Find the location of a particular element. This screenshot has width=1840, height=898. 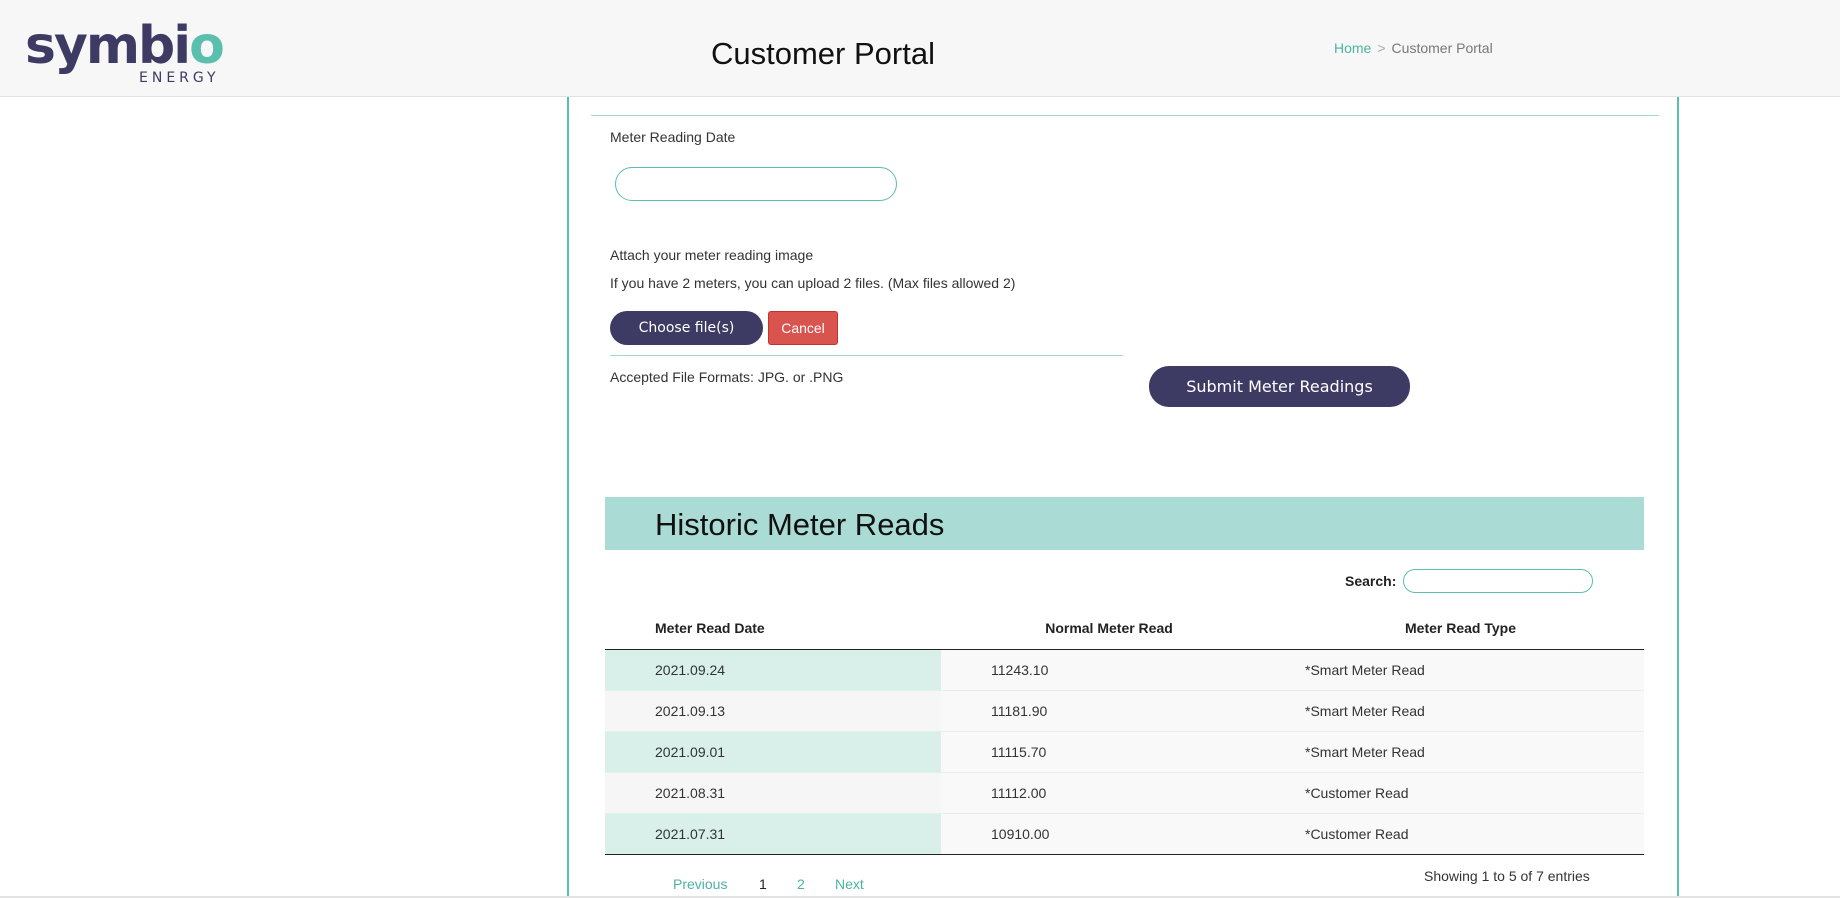

cell-date: 2021.09.01 is located at coordinates (773, 751).